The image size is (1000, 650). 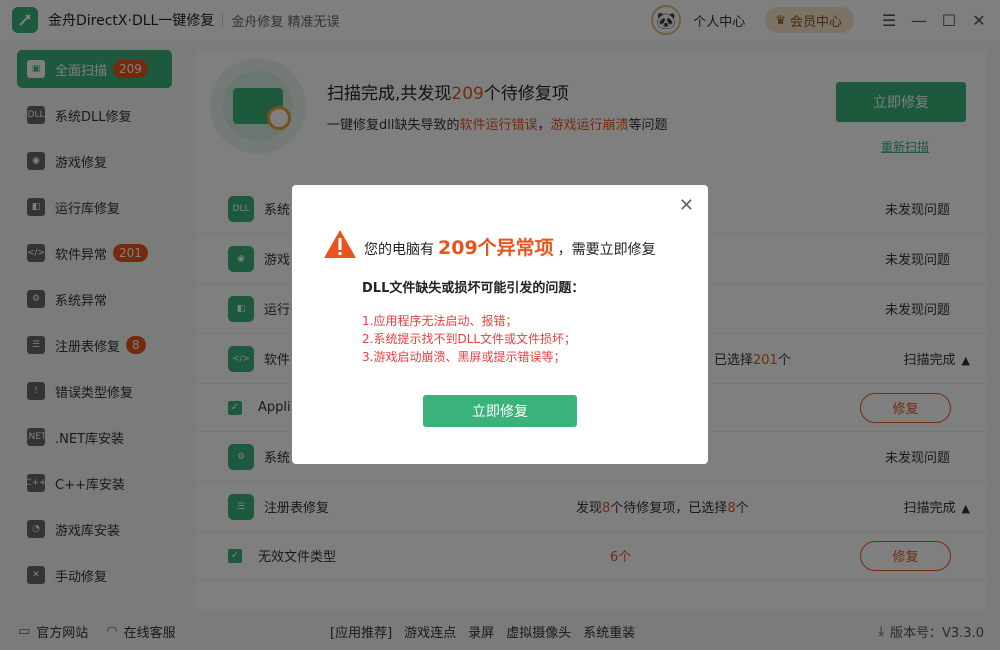 I want to click on dialog-headline: 您的电脑有 209个异常项 ，需要立即修复, so click(x=510, y=246).